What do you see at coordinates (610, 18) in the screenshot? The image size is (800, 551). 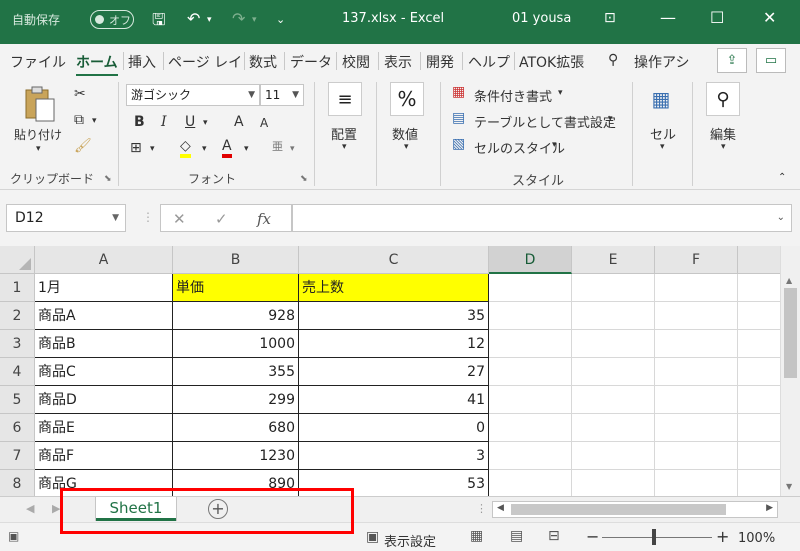 I see `ribbon-display-icon: ⊡` at bounding box center [610, 18].